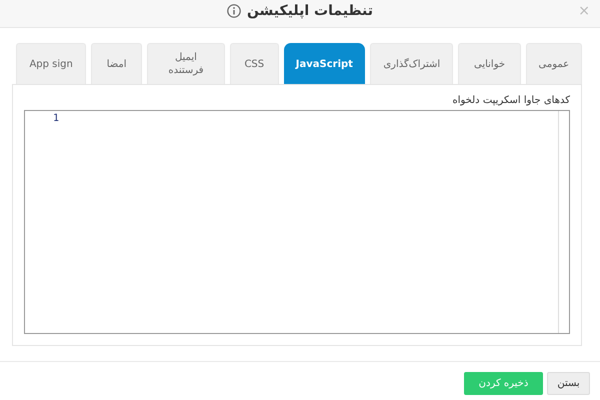 Image resolution: width=600 pixels, height=400 pixels. Describe the element at coordinates (489, 63) in the screenshot. I see `tab: خوانایی` at that location.